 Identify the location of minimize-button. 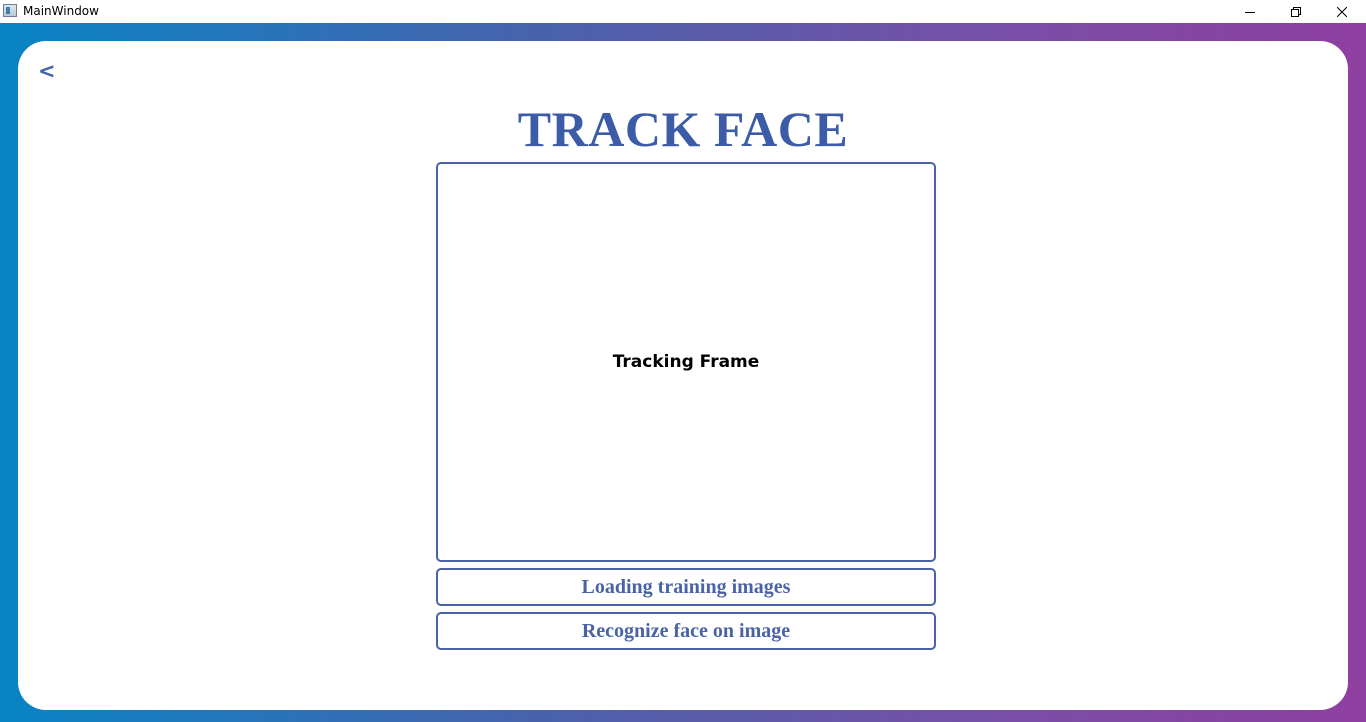
(1250, 11).